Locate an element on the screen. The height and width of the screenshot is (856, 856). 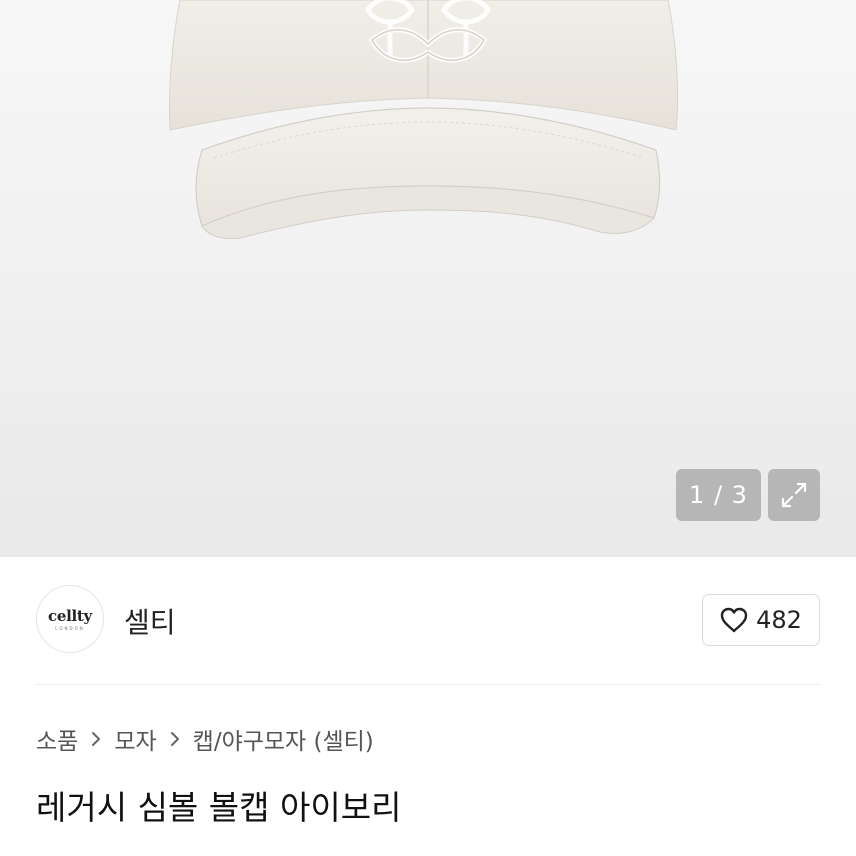
image-counter: 1 / 3 is located at coordinates (718, 495).